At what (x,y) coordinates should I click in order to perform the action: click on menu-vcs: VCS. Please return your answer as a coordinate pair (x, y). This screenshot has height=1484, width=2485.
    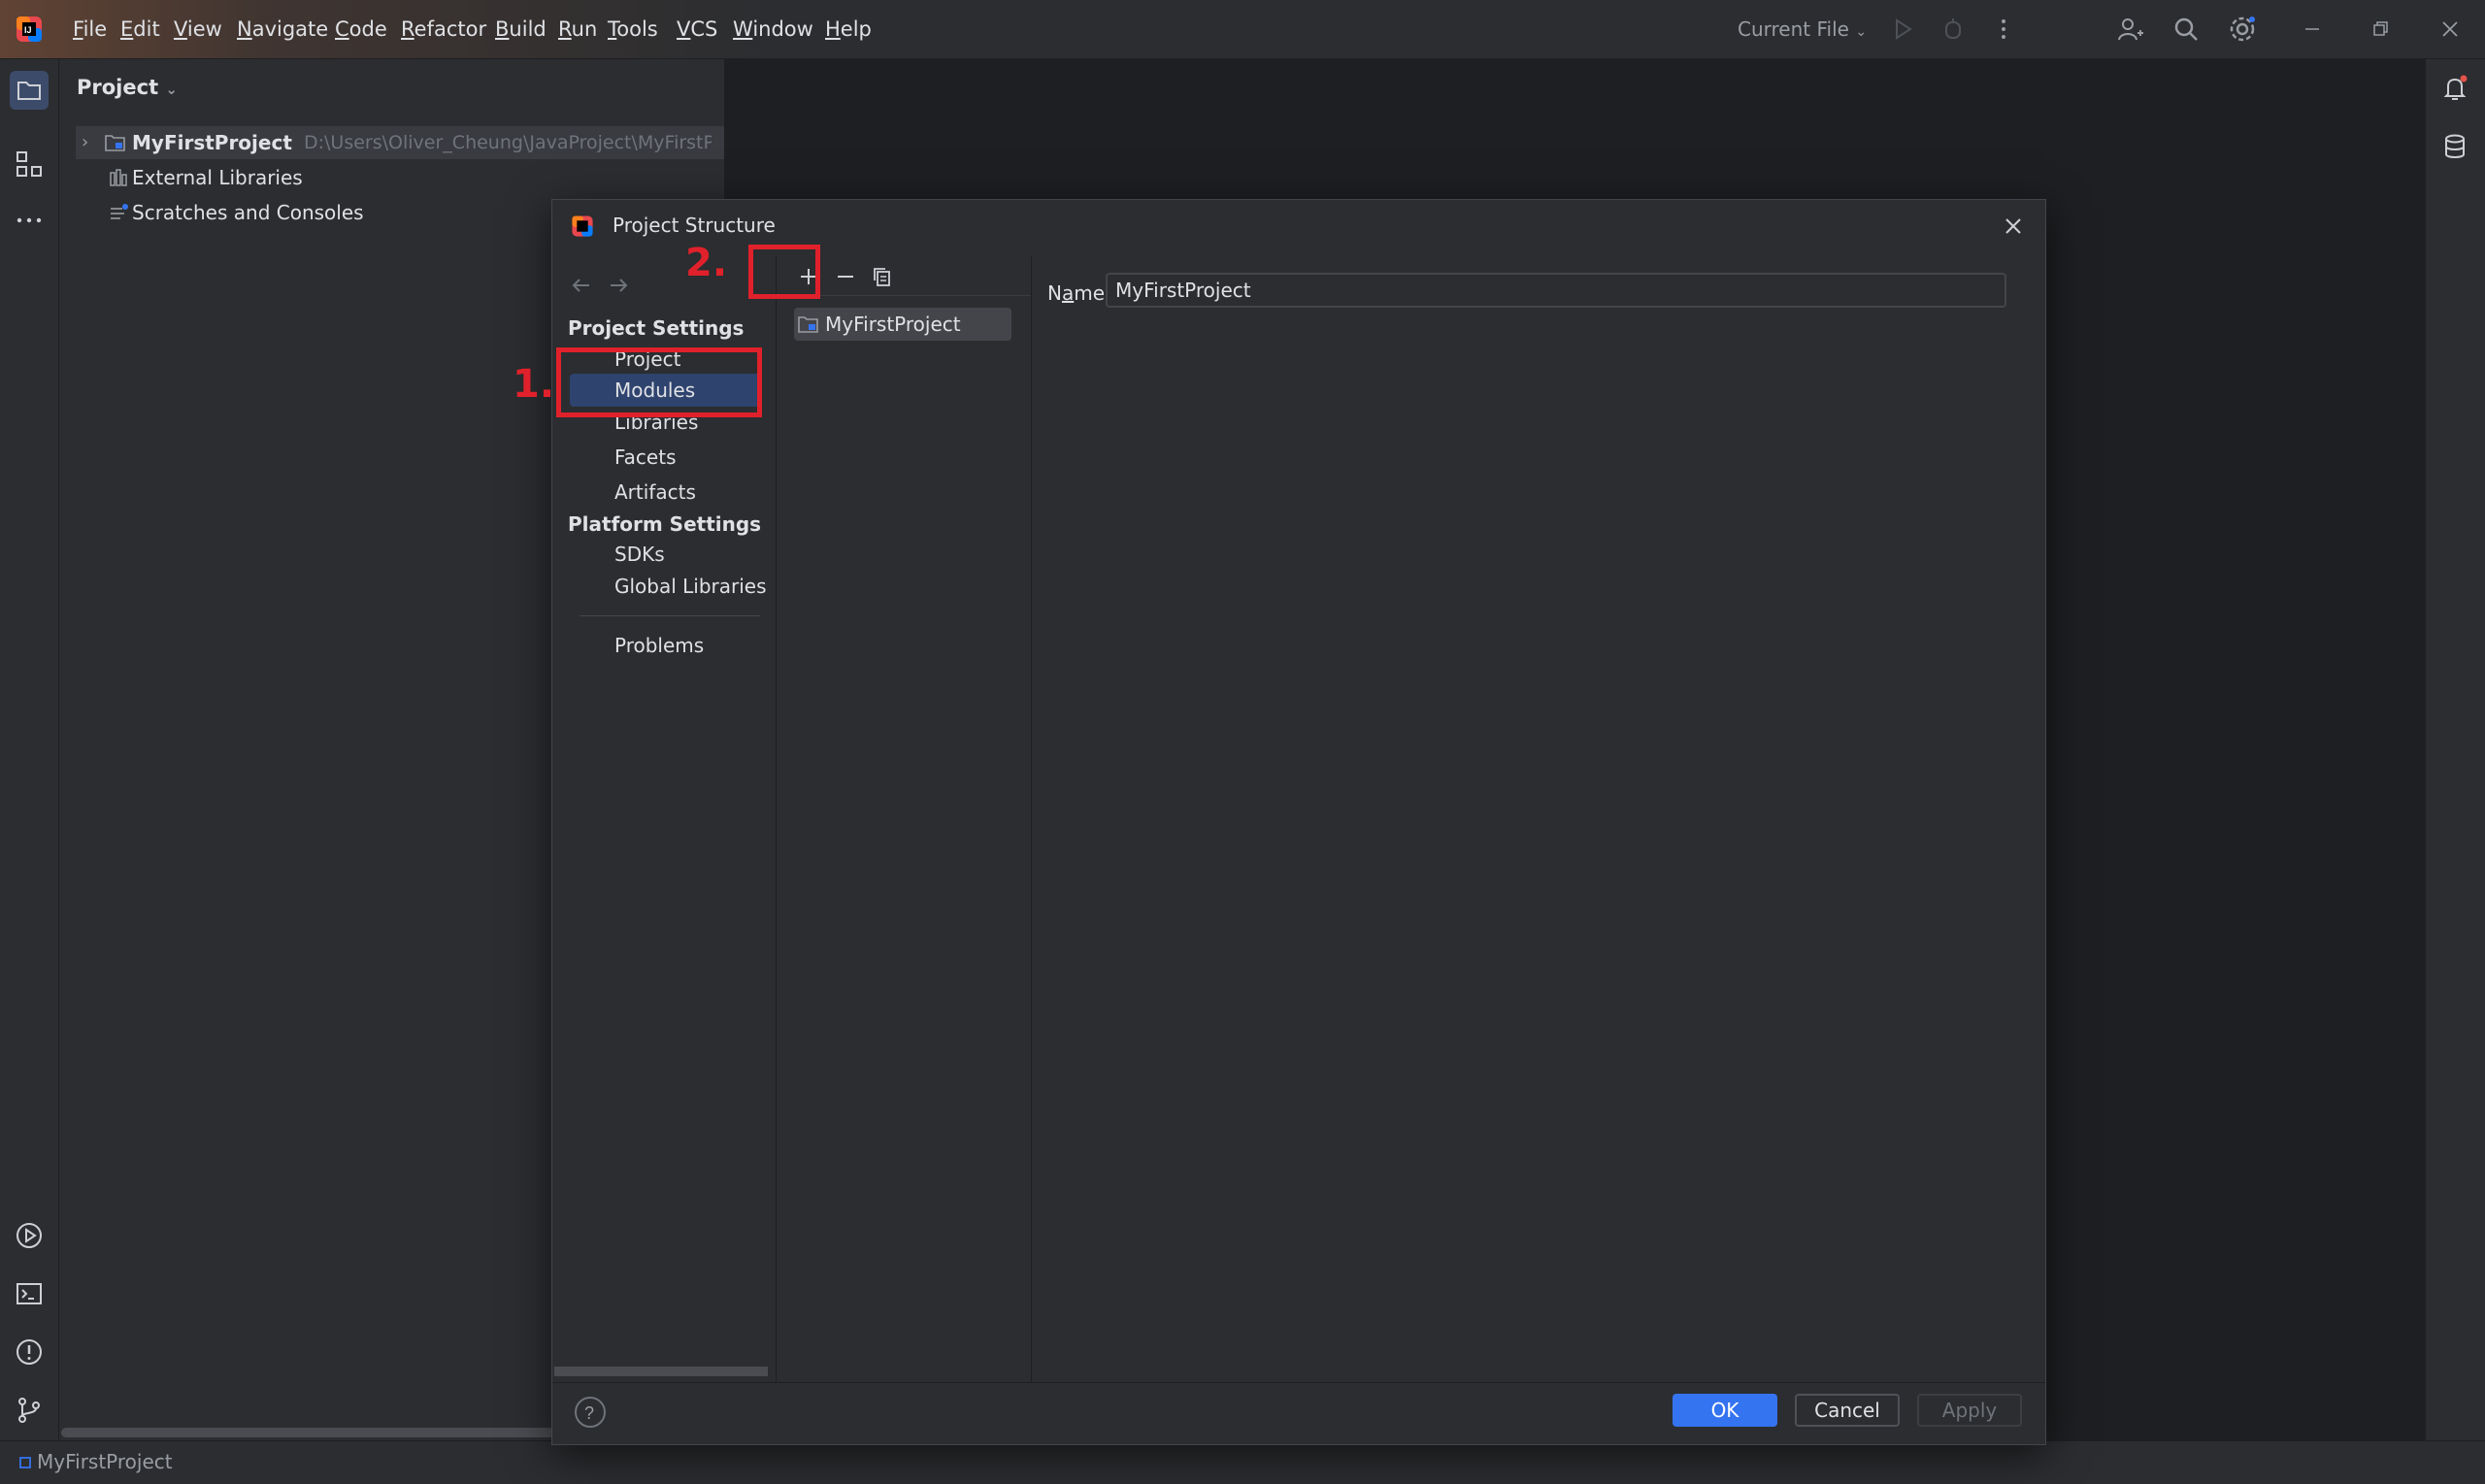
    Looking at the image, I should click on (697, 29).